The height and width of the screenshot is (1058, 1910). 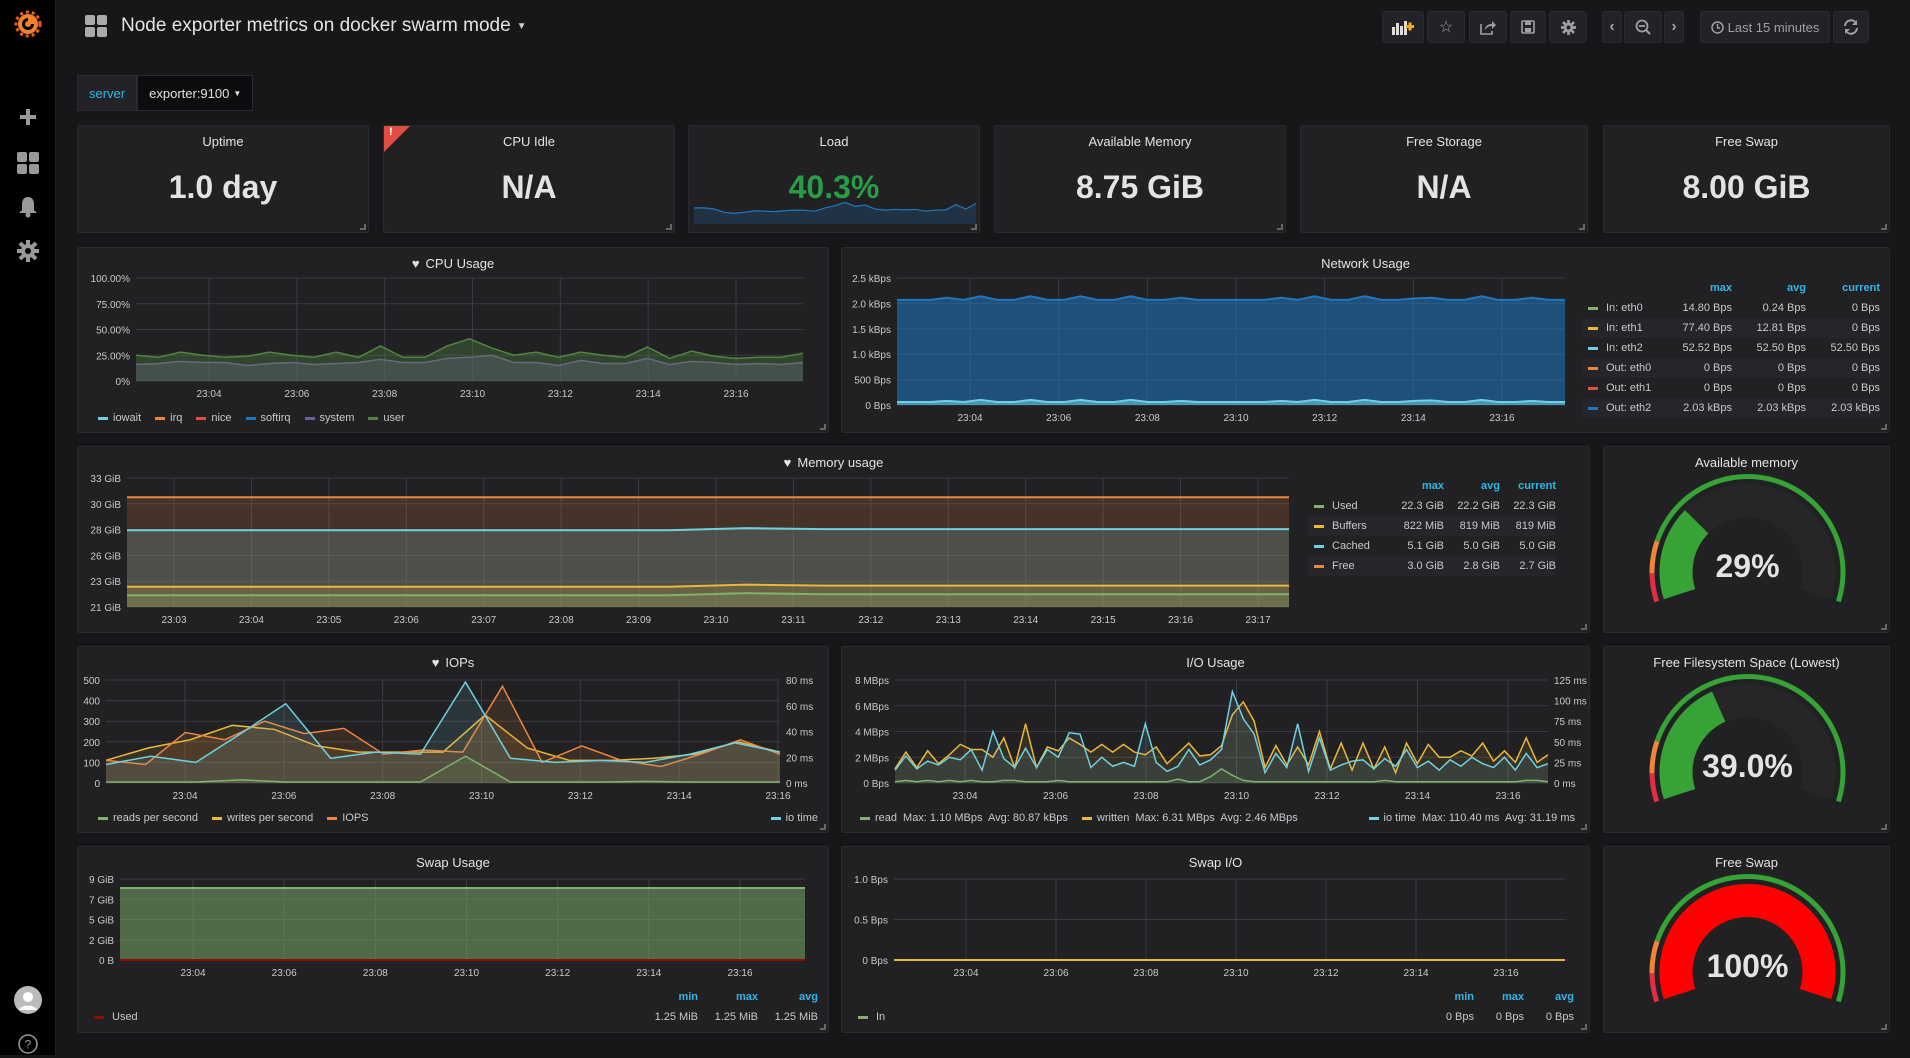 What do you see at coordinates (1731, 388) in the screenshot?
I see `legend-row: Out: eth10 Bps0 Bps0 Bps` at bounding box center [1731, 388].